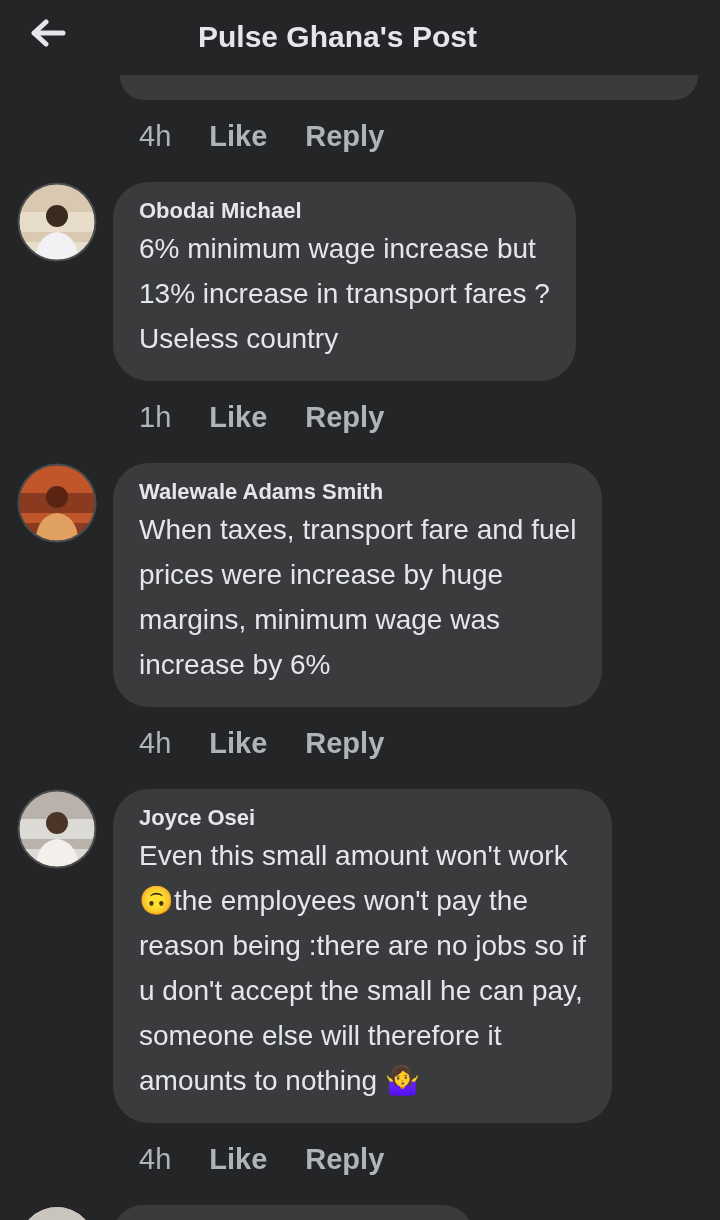  Describe the element at coordinates (358, 597) in the screenshot. I see `comment-text: When taxes, transport fare and fuel prices were increase by huge margins, minimum wage was increase by 6%` at that location.